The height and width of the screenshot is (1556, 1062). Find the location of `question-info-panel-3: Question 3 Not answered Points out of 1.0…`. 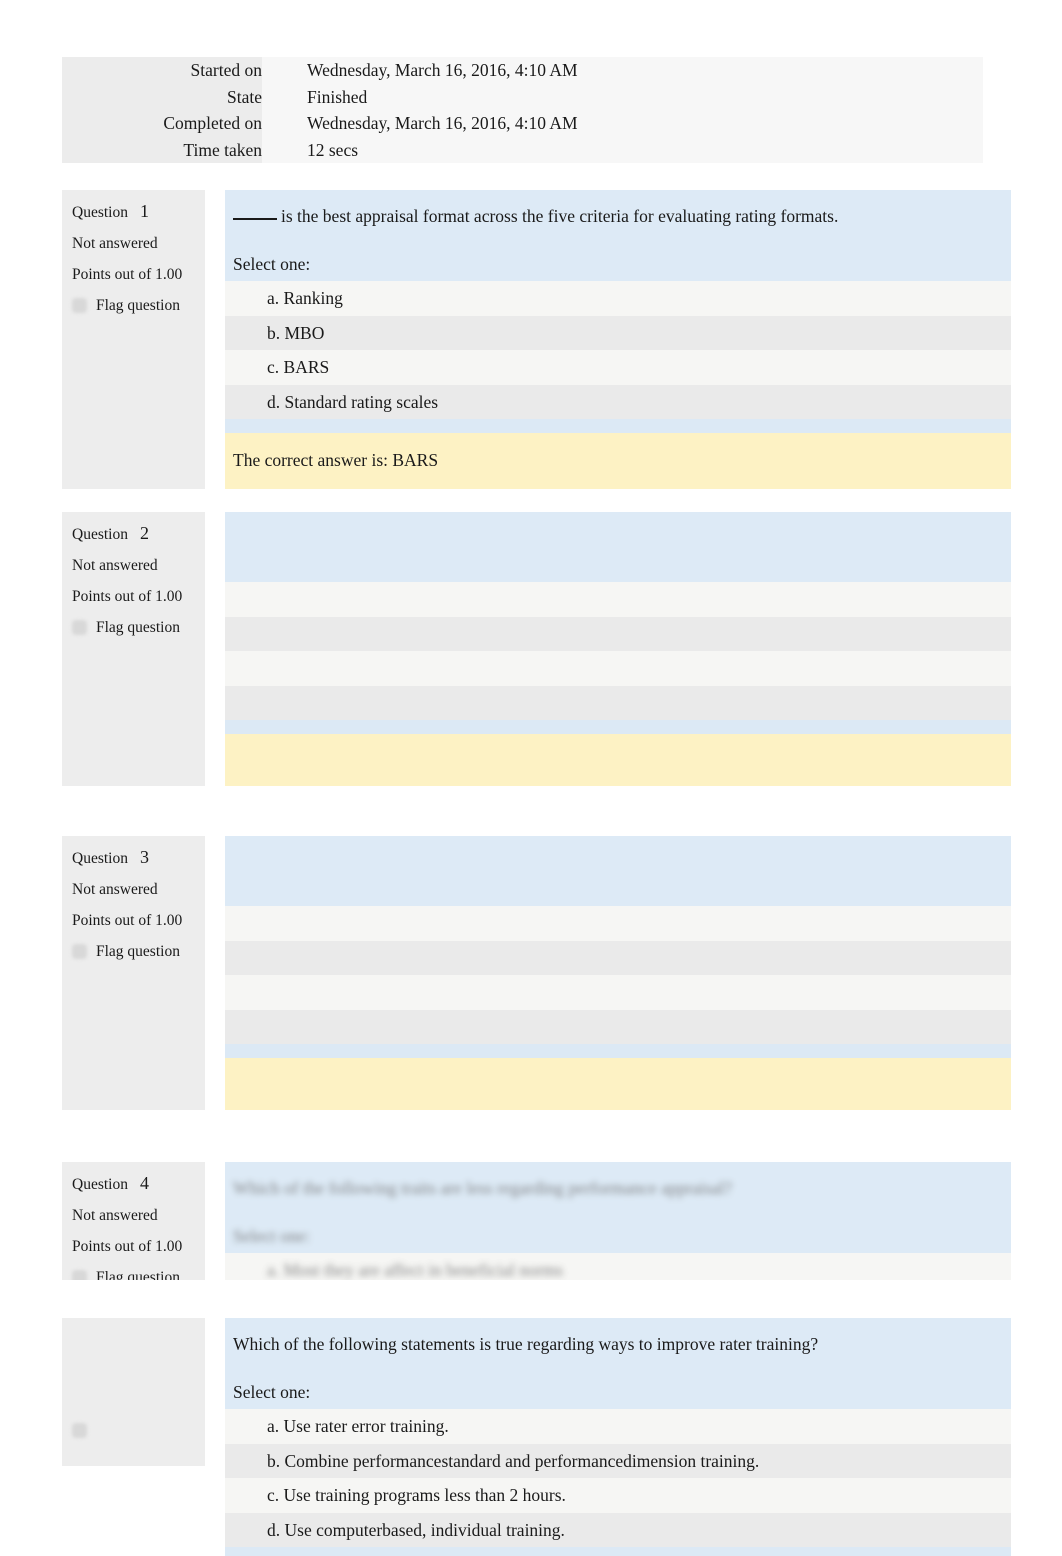

question-info-panel-3: Question 3 Not answered Points out of 1.0… is located at coordinates (133, 973).